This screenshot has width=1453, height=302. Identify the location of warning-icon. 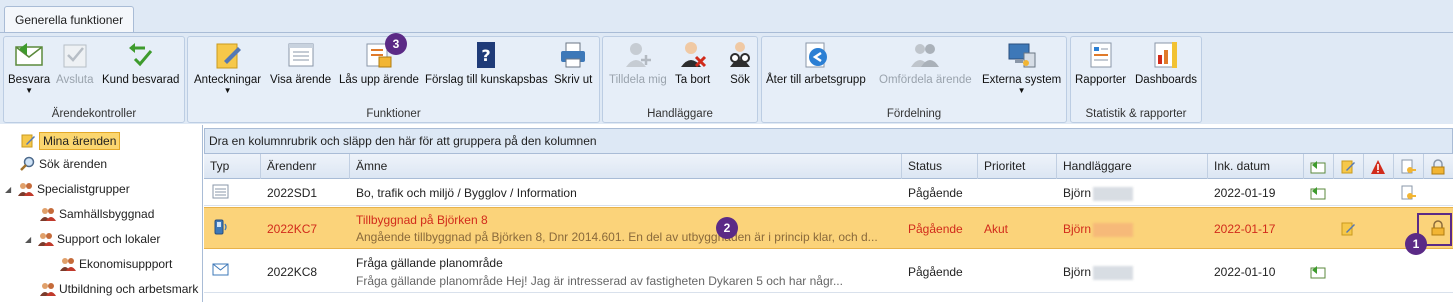
(1378, 166).